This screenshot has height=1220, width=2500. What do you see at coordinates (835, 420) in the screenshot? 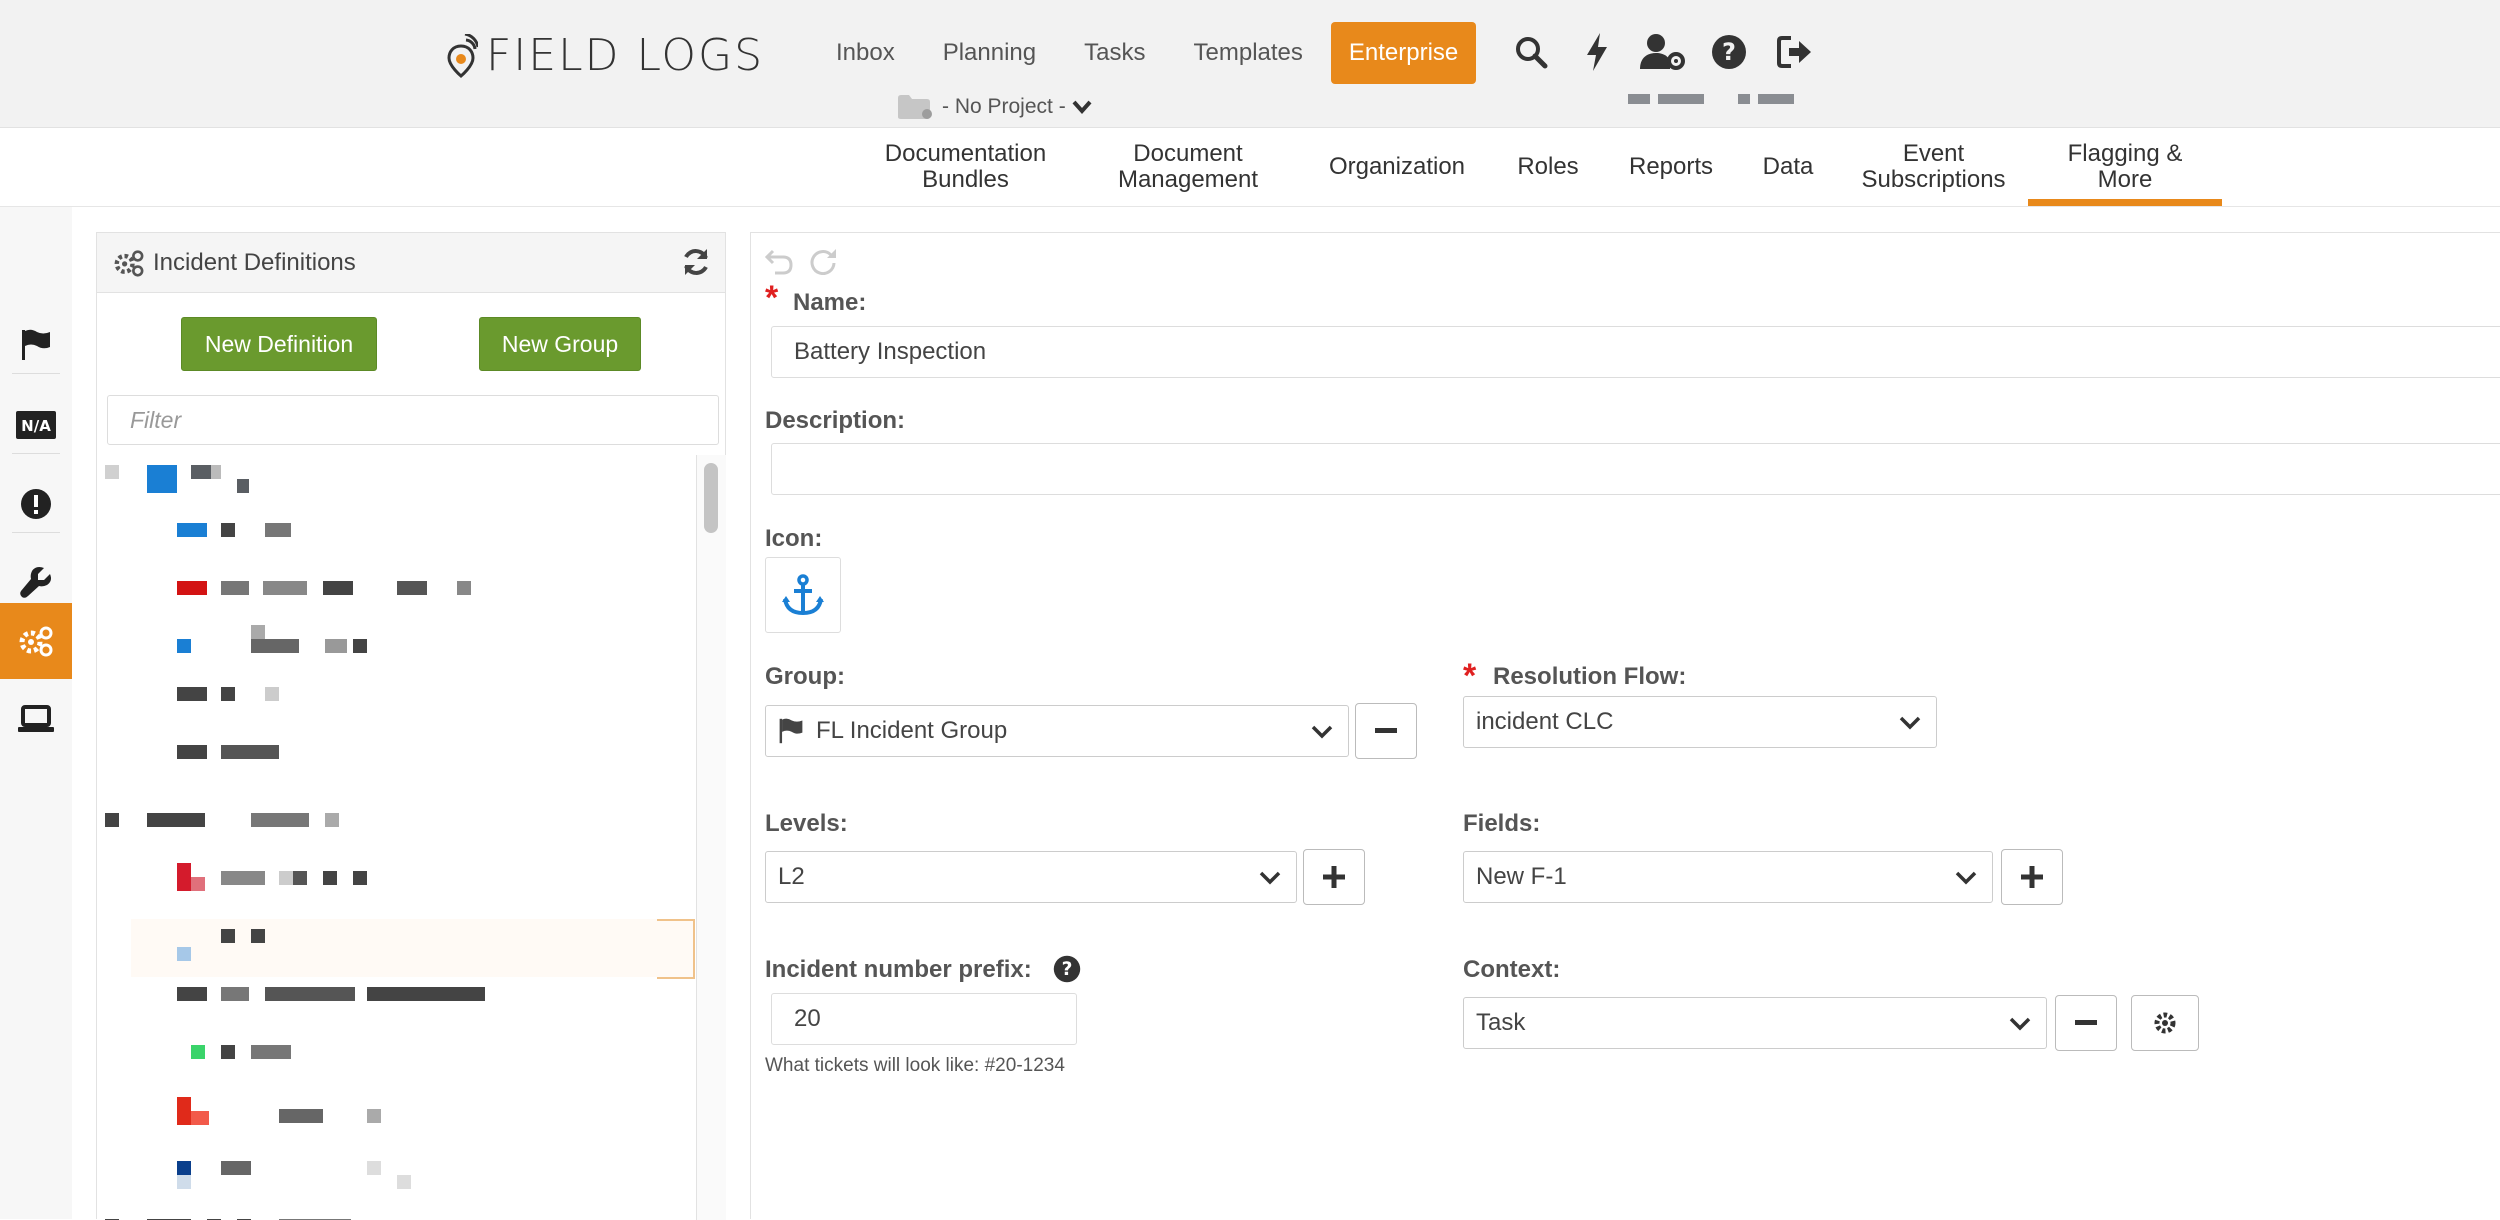
I see `description-label: Description:` at bounding box center [835, 420].